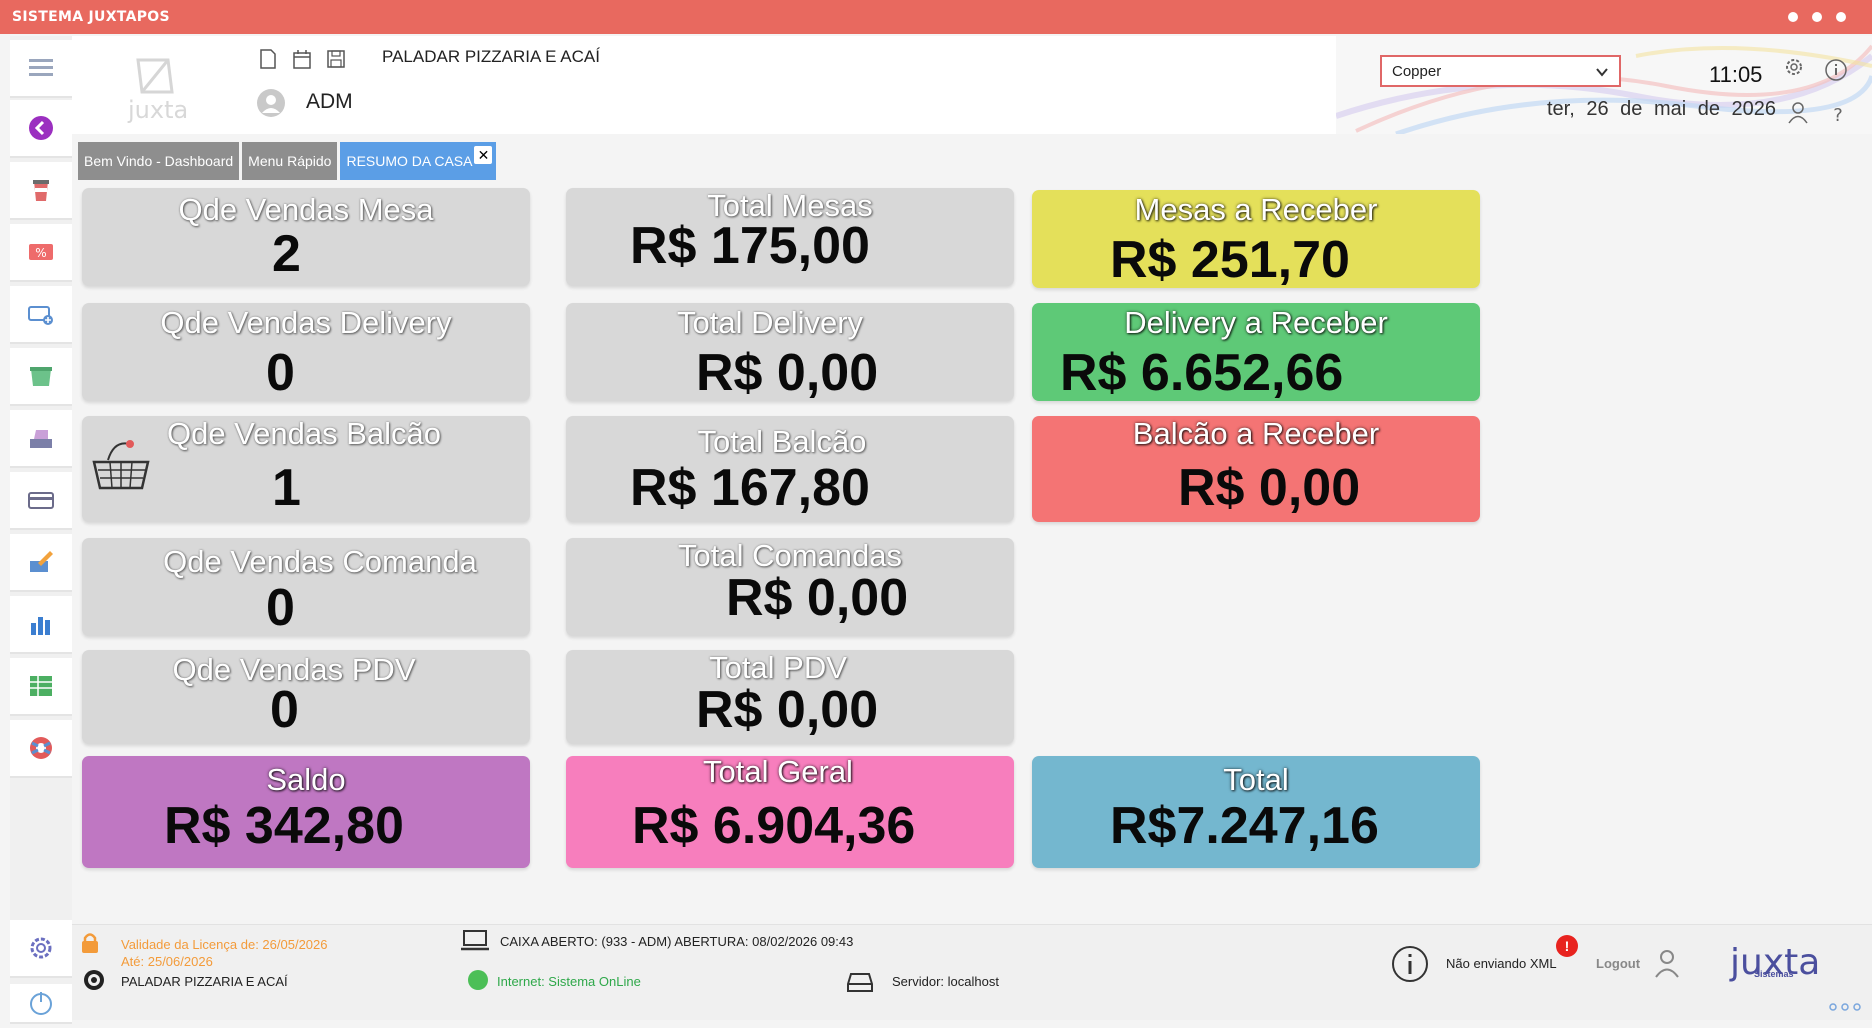 The image size is (1872, 1028). I want to click on card-total-balcao: Total Balcão R$ 167,80, so click(790, 469).